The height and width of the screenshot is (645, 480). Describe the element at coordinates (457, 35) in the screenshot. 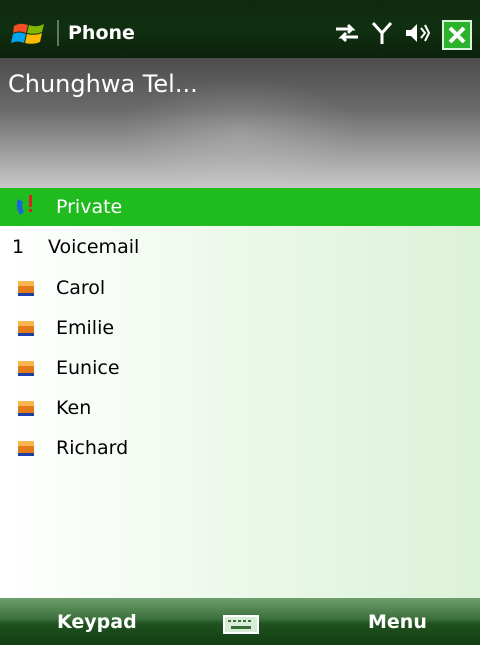

I see `close-icon` at that location.